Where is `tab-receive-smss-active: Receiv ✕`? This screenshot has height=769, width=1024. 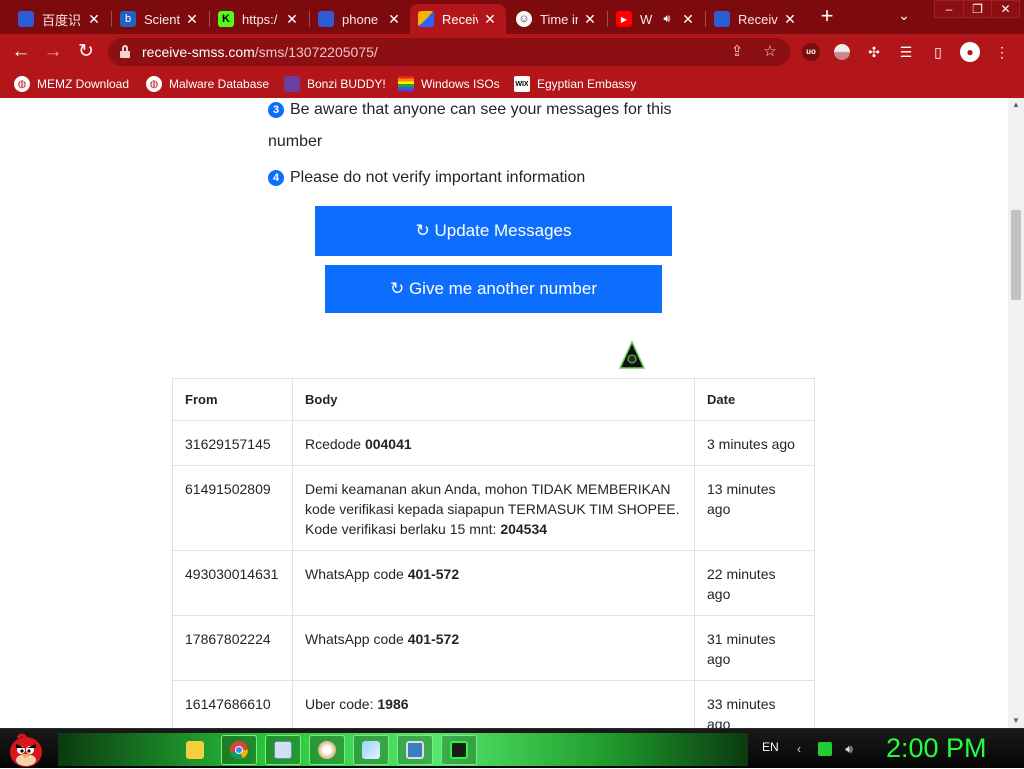
tab-receive-smss-active: Receiv ✕ is located at coordinates (458, 19).